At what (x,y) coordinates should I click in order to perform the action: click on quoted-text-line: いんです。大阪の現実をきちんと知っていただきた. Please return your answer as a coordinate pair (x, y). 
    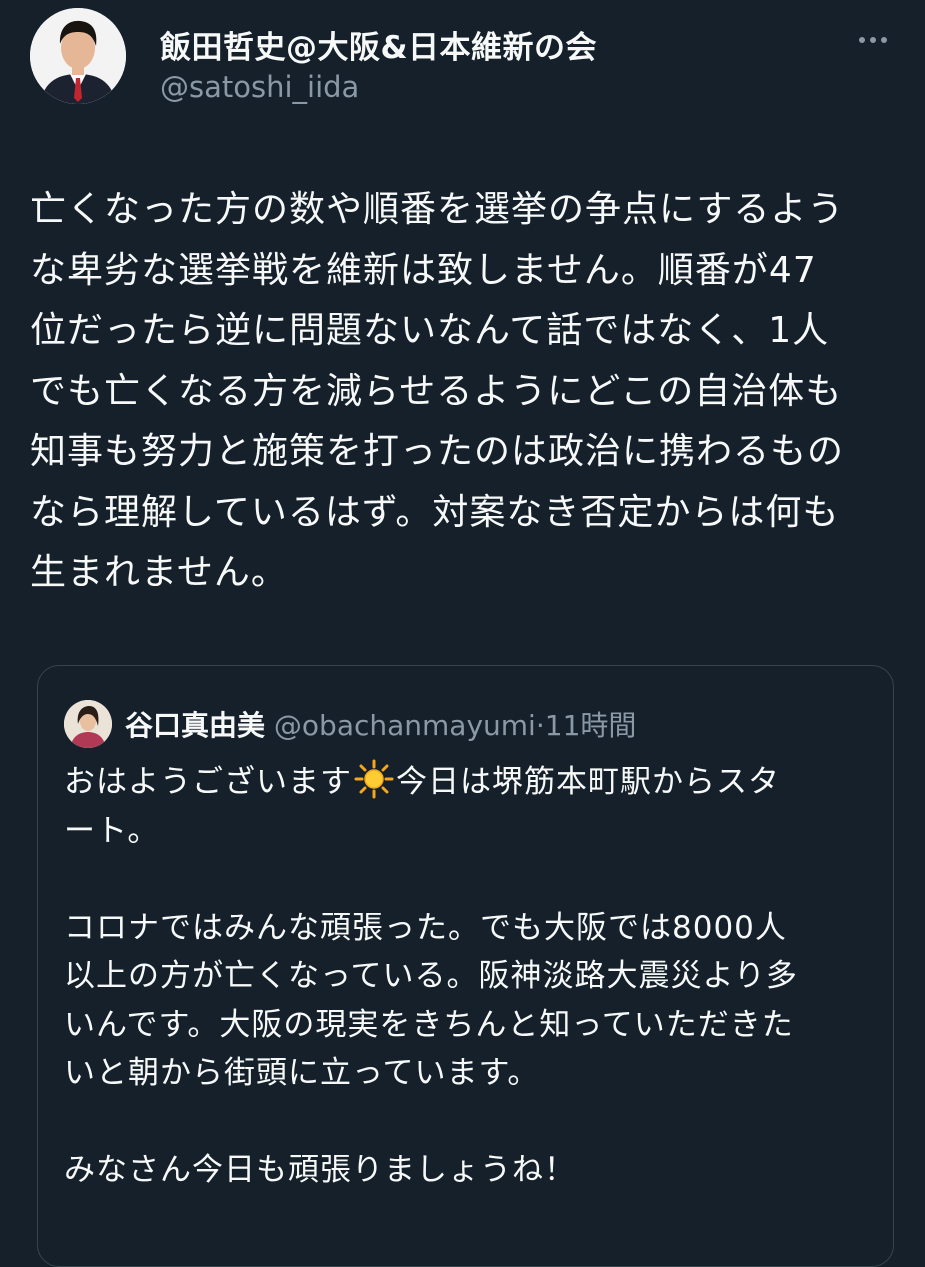
    Looking at the image, I should click on (429, 1024).